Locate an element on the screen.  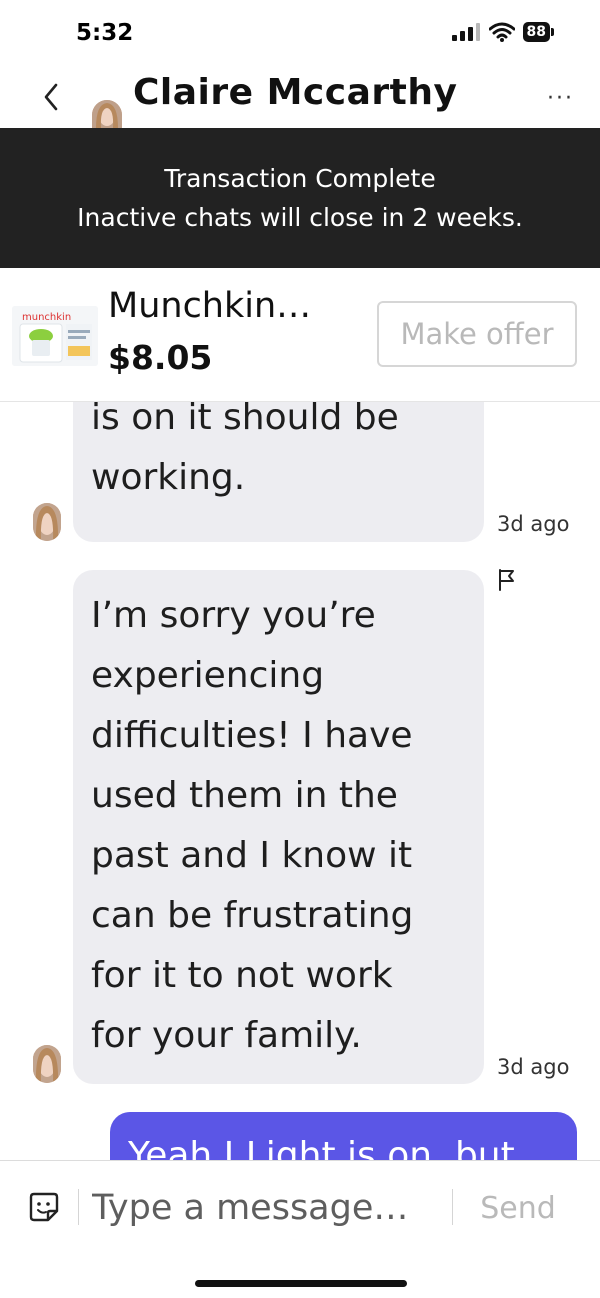
message-line: is on it should be is located at coordinates (245, 420).